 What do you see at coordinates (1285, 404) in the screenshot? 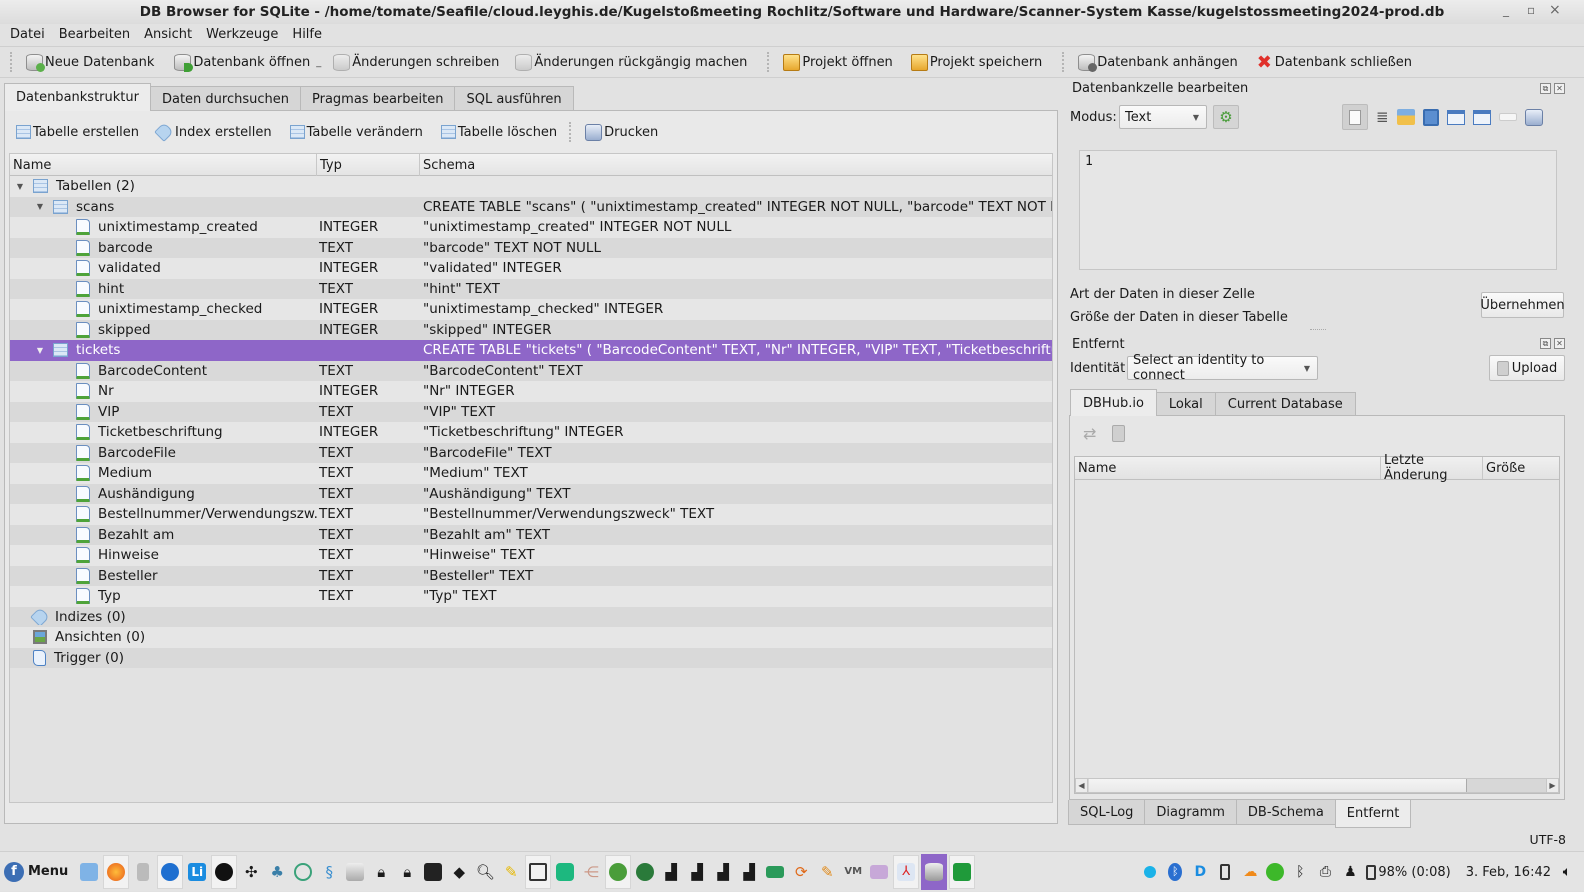
I see `tab-current-database: Current Database` at bounding box center [1285, 404].